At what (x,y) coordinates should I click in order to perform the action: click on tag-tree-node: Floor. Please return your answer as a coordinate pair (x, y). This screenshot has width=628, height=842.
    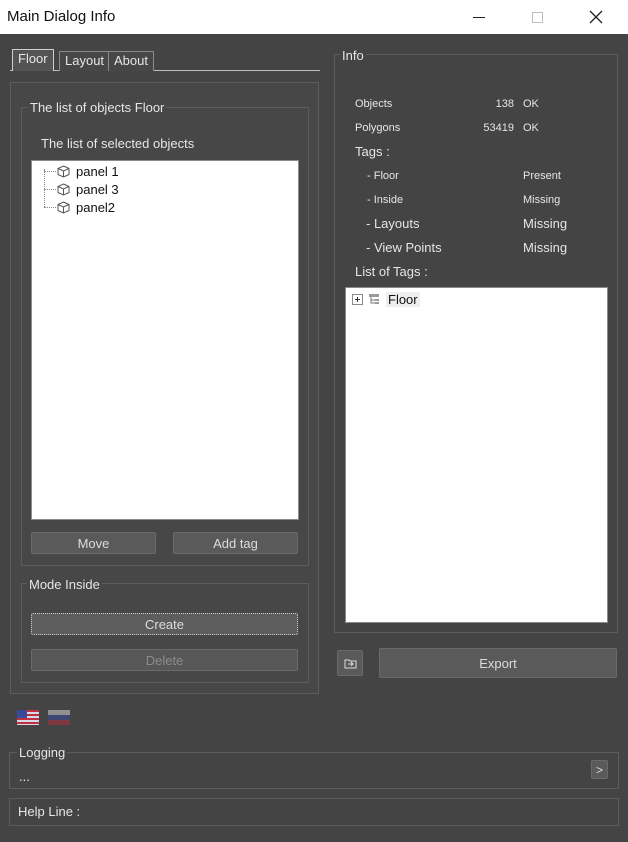
    Looking at the image, I should click on (386, 299).